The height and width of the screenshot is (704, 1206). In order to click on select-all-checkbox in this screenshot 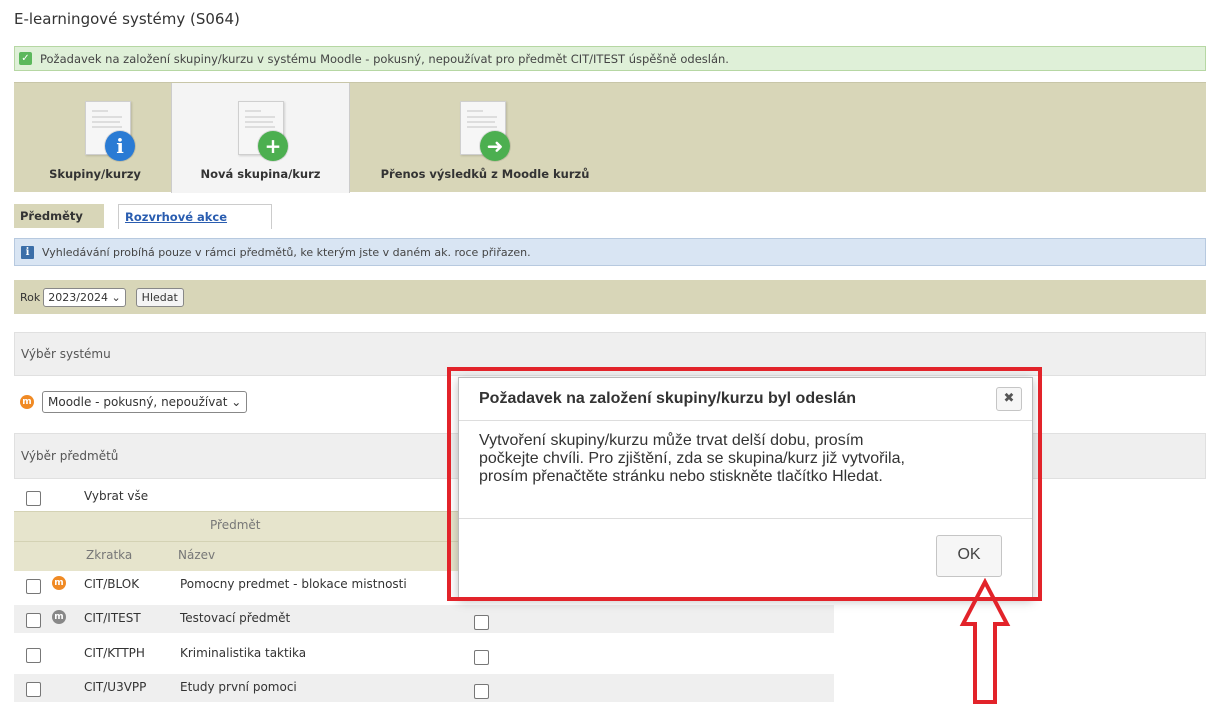, I will do `click(33, 498)`.